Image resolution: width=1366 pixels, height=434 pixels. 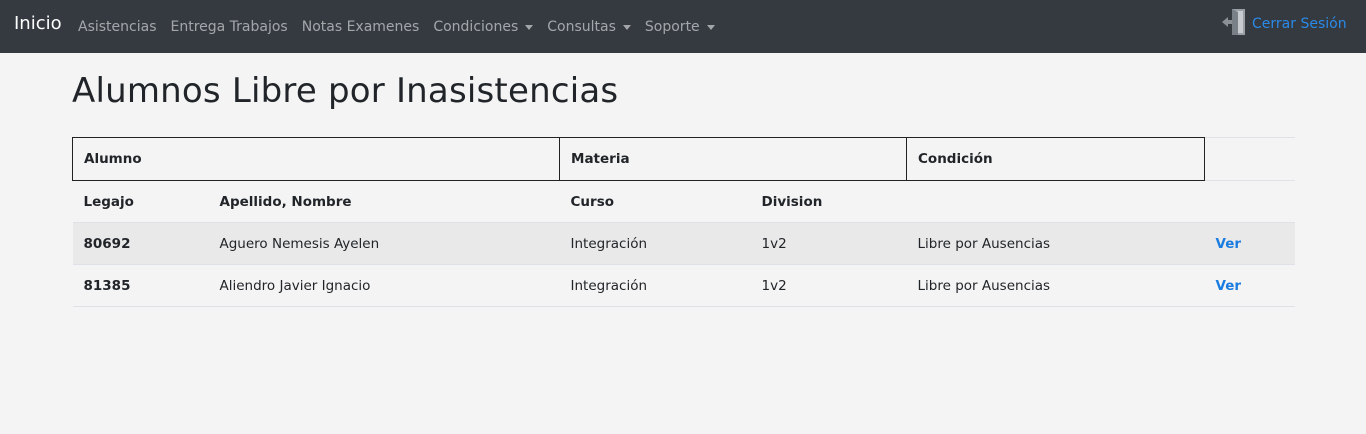 What do you see at coordinates (384, 243) in the screenshot?
I see `cell-nombre: Aguero Nemesis Ayelen` at bounding box center [384, 243].